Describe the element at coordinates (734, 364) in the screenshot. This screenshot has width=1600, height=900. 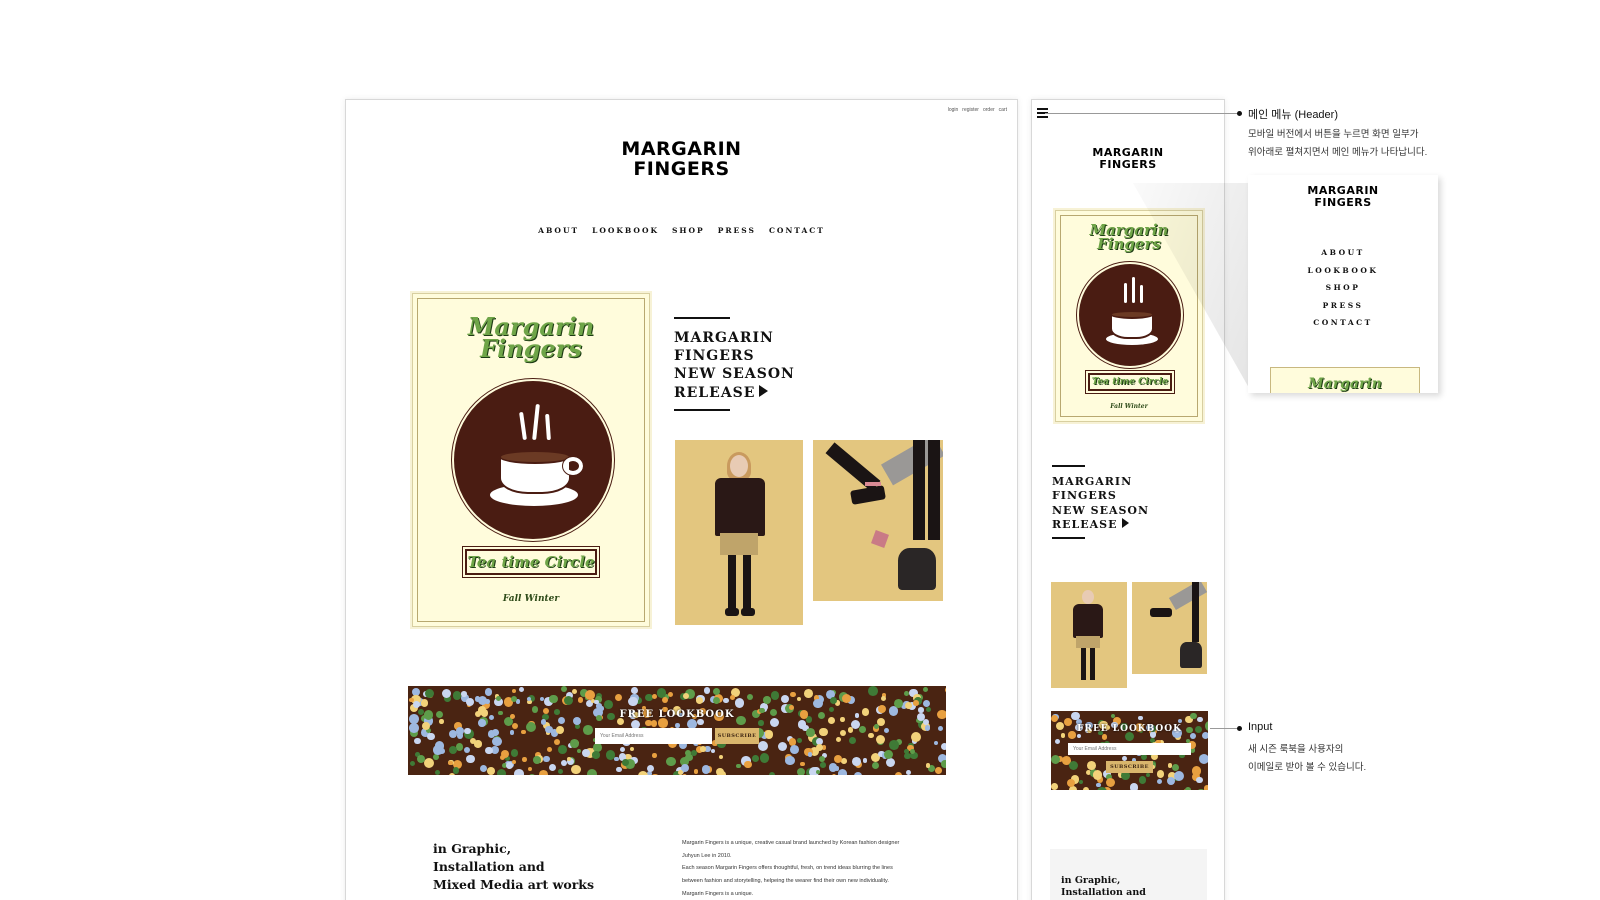
I see `release-block: MARGARIN FINGERS NEW SEASON RELEASE` at that location.